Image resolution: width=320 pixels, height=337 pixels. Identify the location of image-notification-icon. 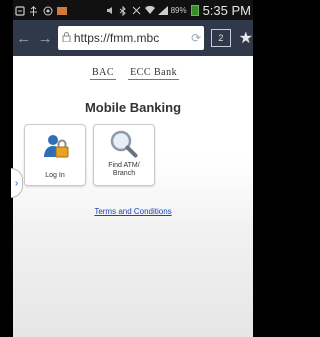
(62, 10).